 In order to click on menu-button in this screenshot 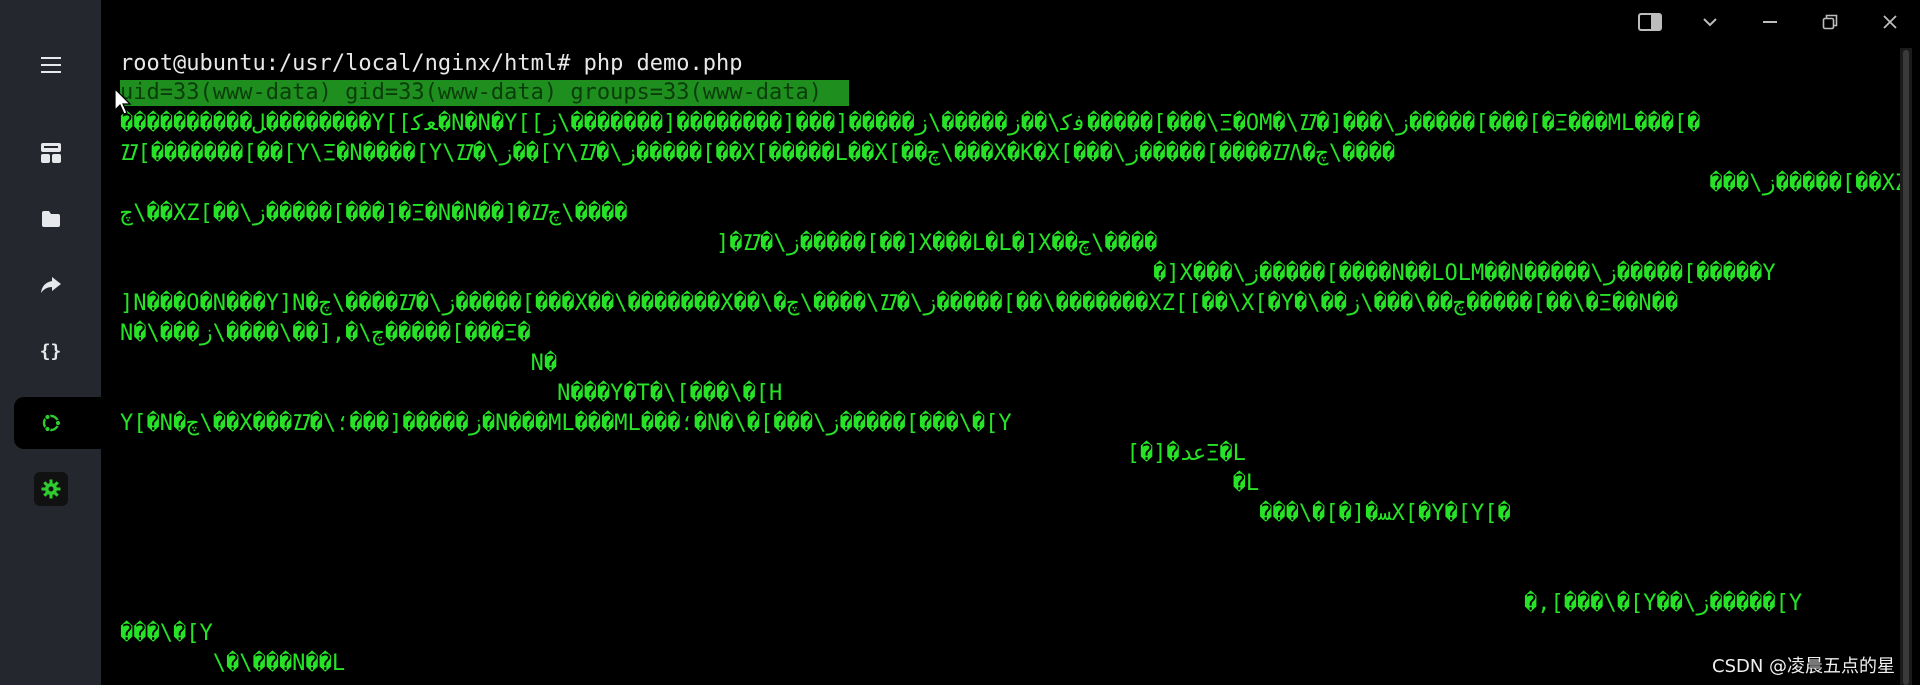, I will do `click(50, 65)`.